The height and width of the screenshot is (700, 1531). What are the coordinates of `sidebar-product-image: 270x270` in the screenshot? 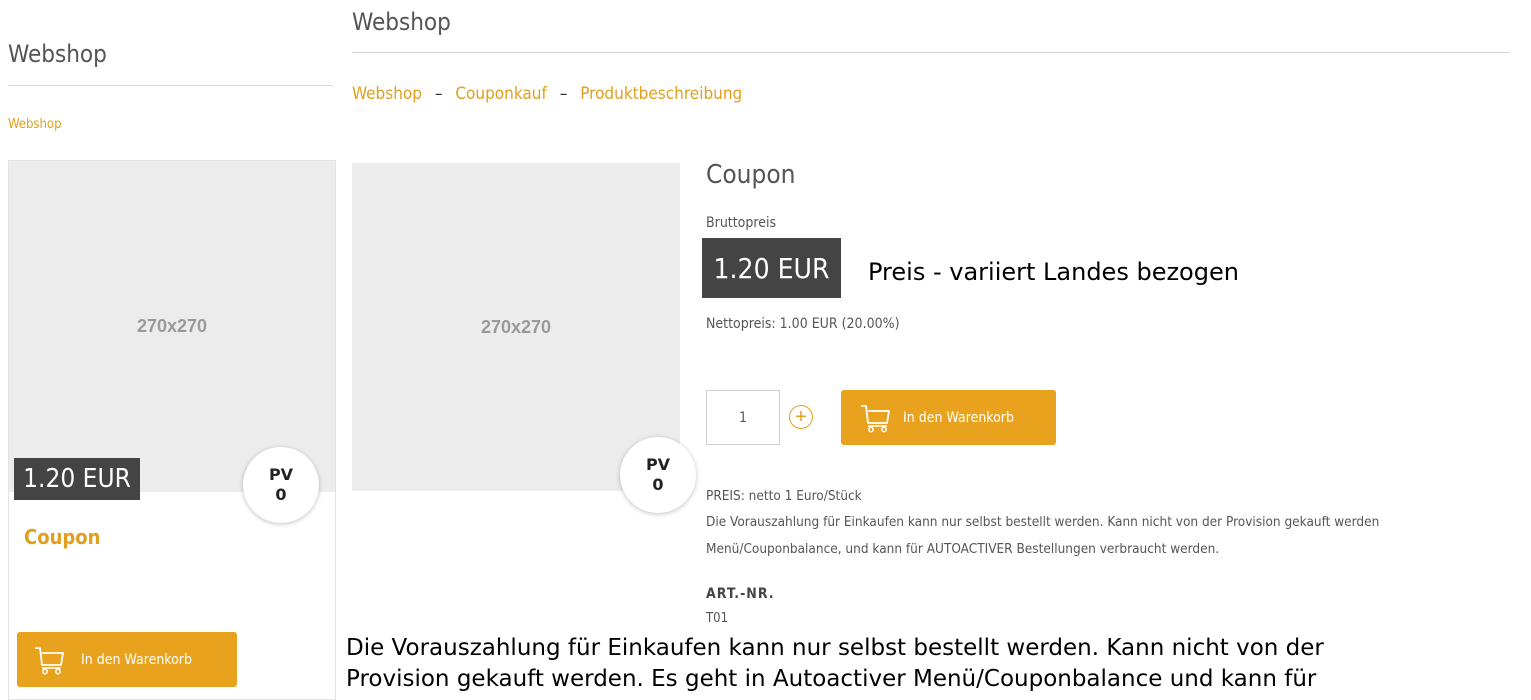 It's located at (172, 326).